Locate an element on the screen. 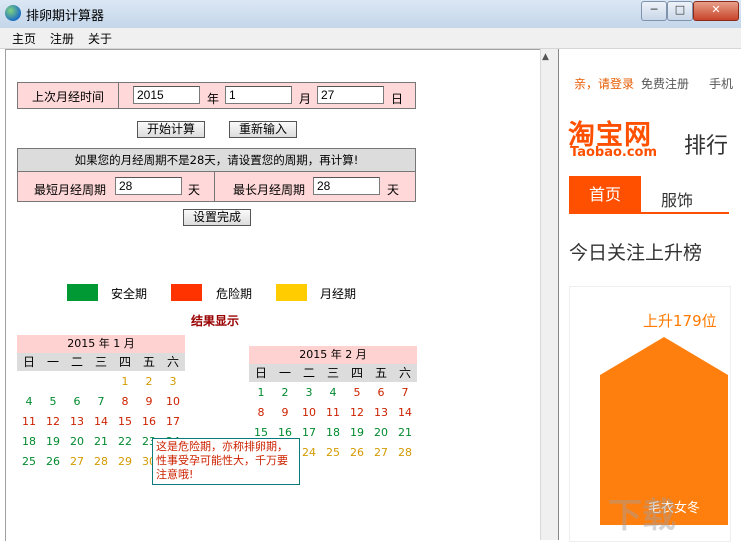  tab-clothes: 服饰 is located at coordinates (677, 199).